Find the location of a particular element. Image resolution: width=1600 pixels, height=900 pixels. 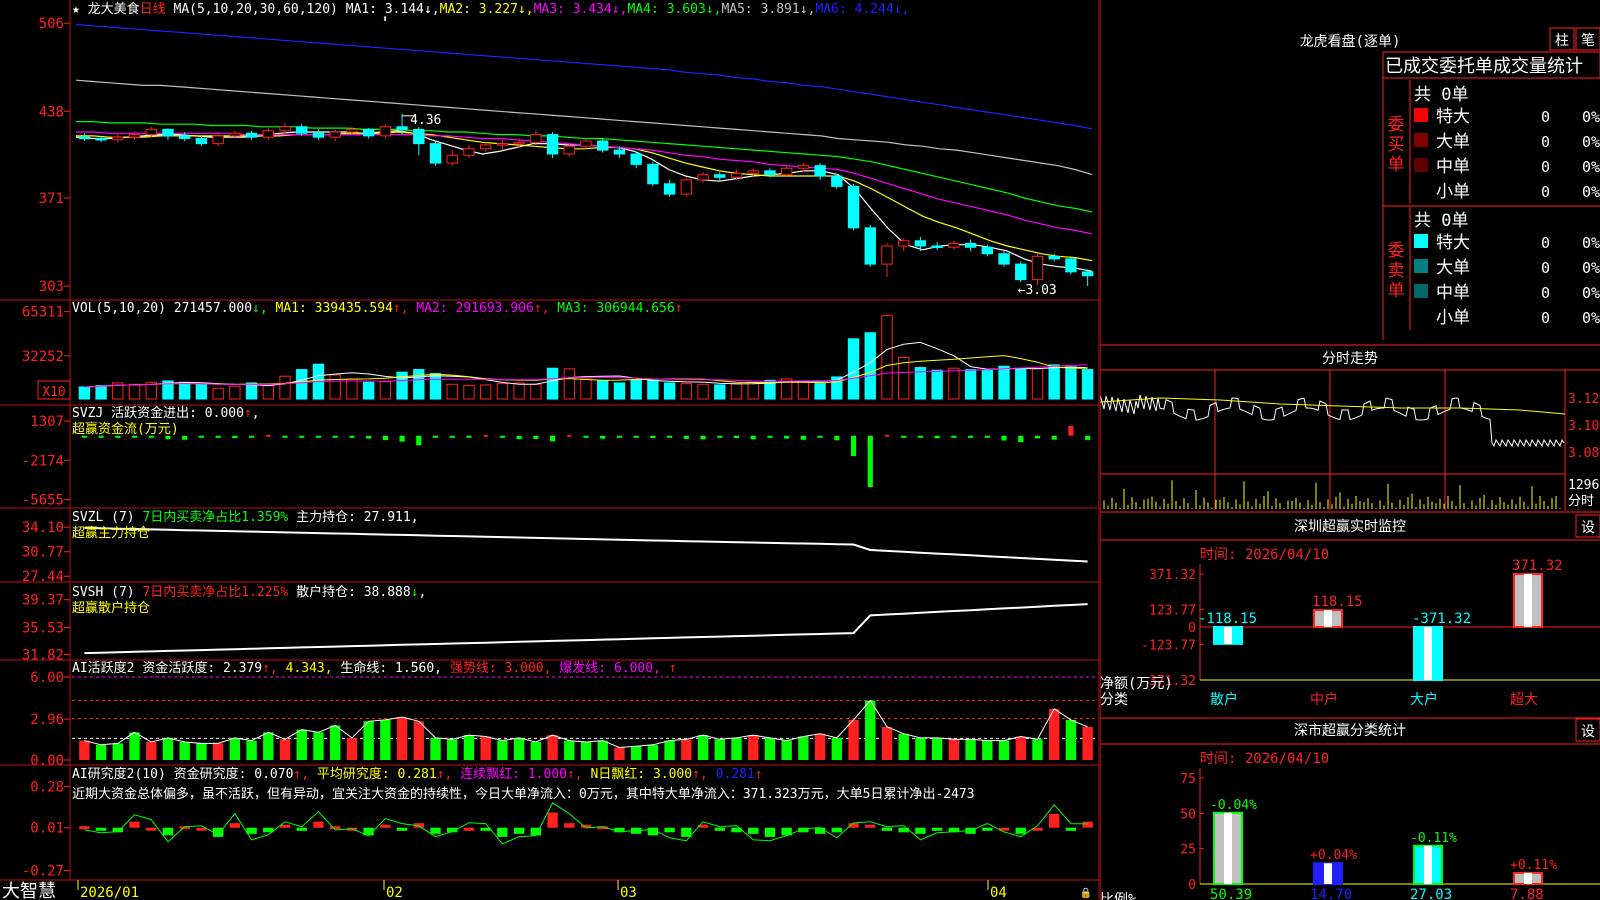

monitor-chart-time: 时间: 2026/04/10 is located at coordinates (1264, 555).